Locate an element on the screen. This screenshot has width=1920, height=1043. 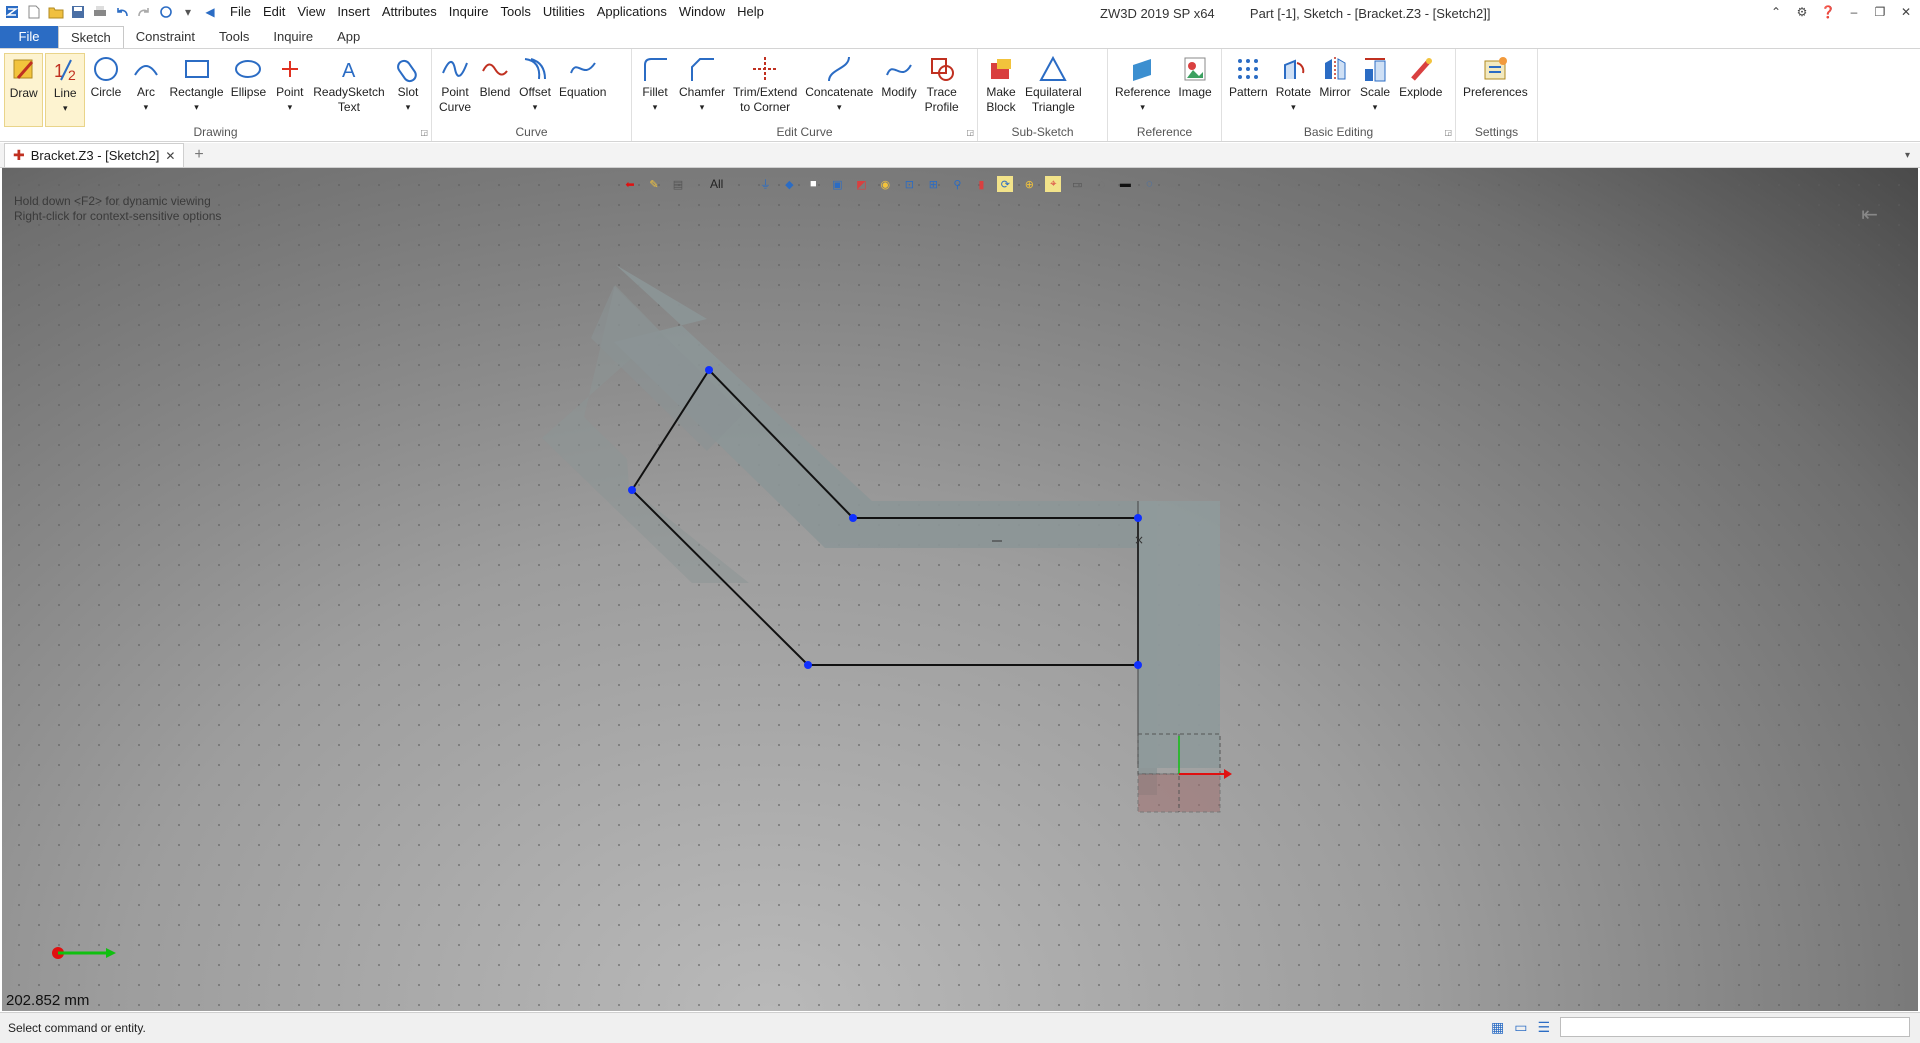
menu-utilities: Utilities is located at coordinates (564, 12).